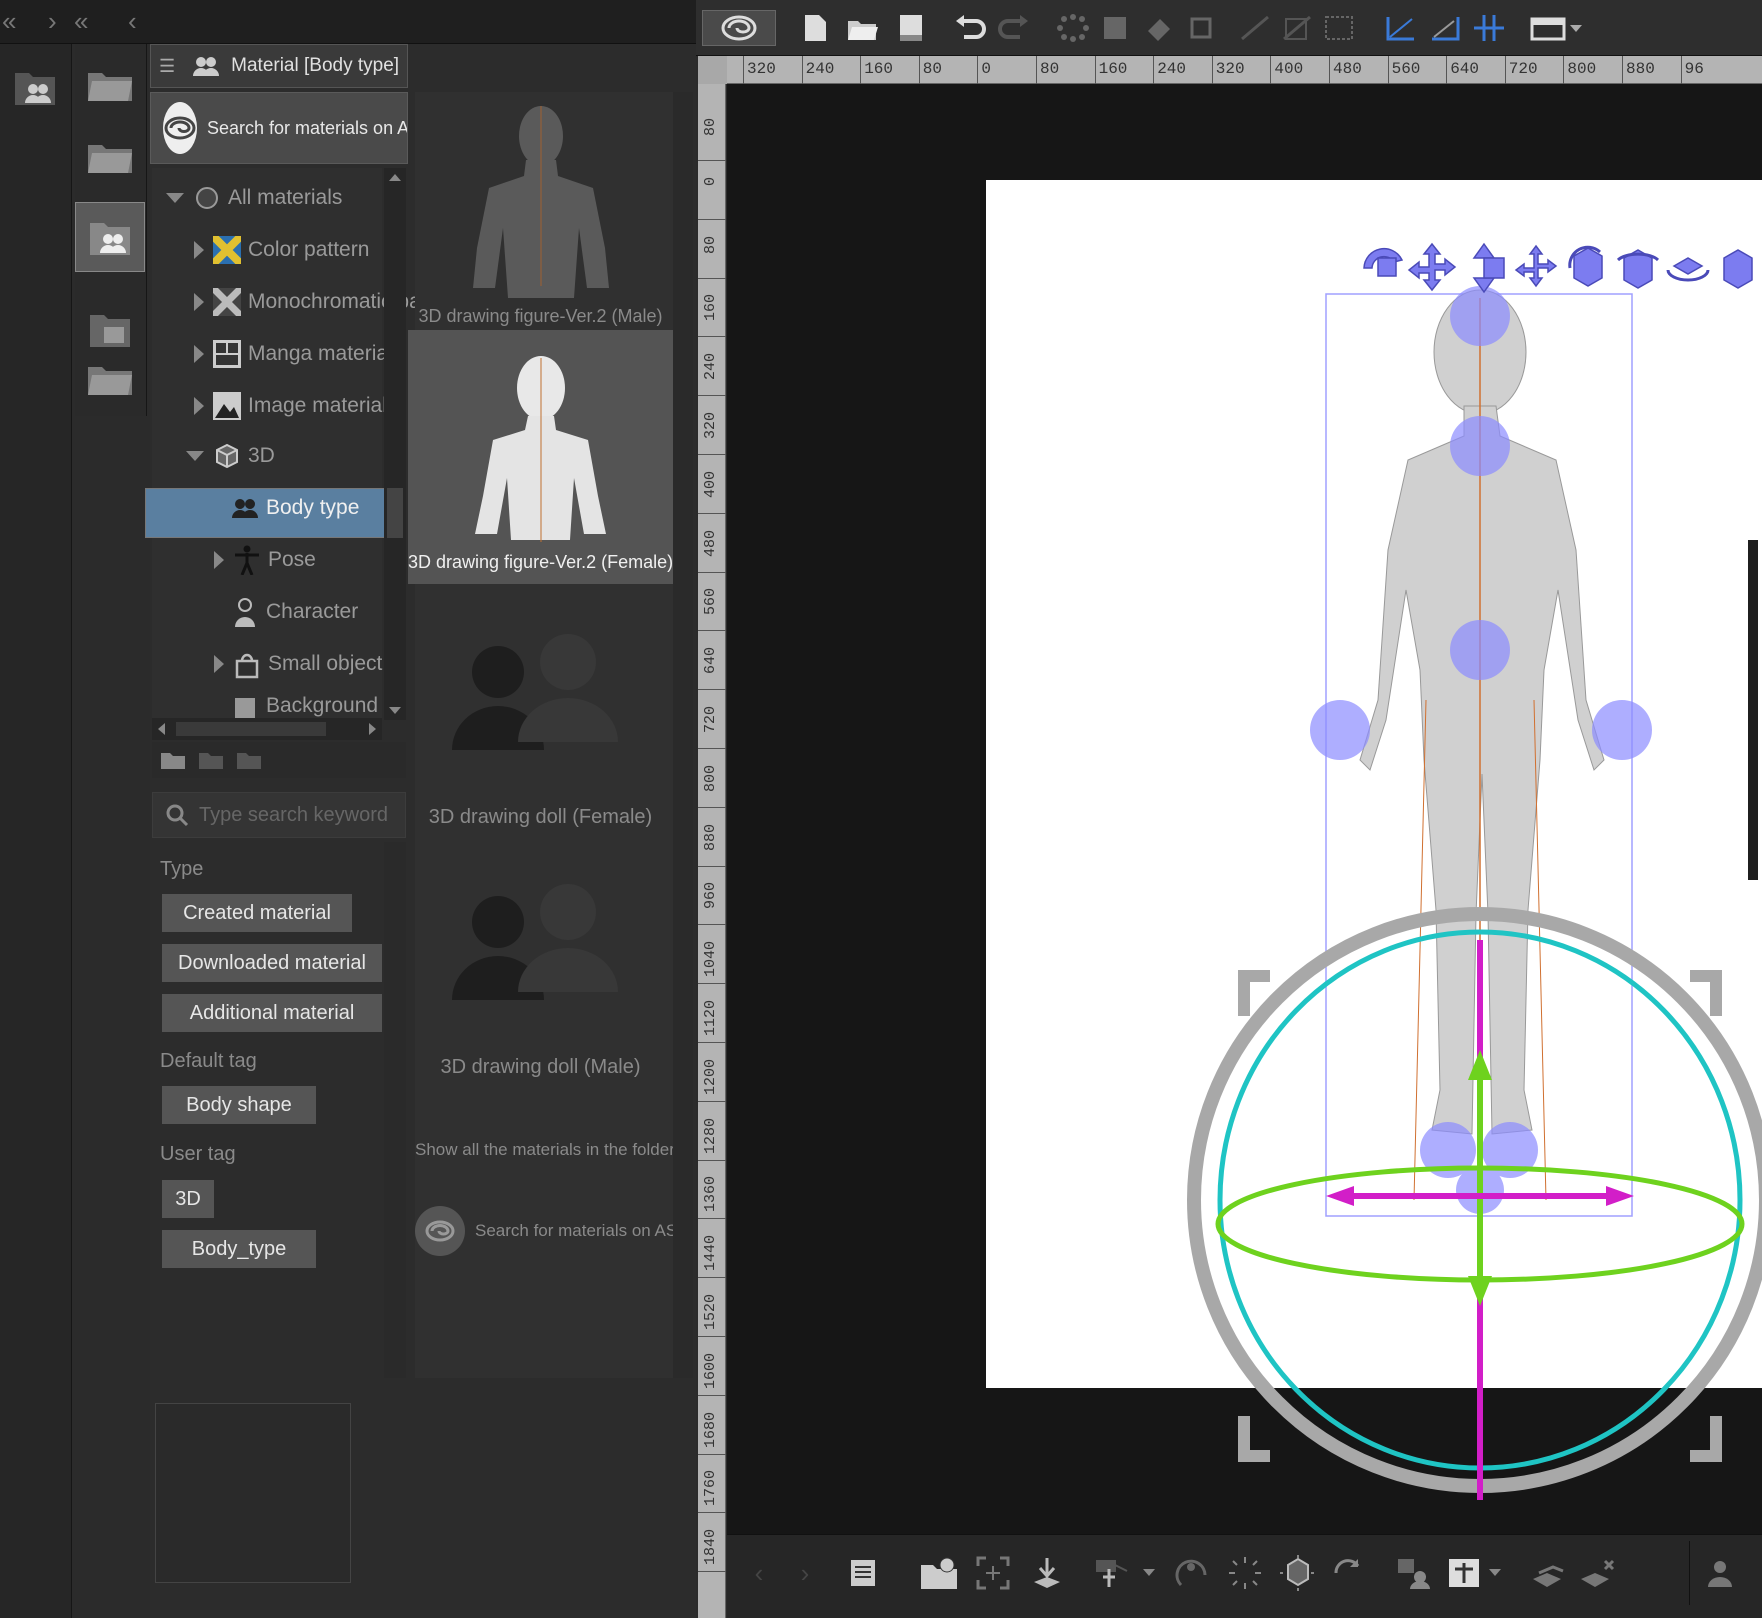 The height and width of the screenshot is (1618, 1762). What do you see at coordinates (312, 611) in the screenshot?
I see `tree-item-label: Character` at bounding box center [312, 611].